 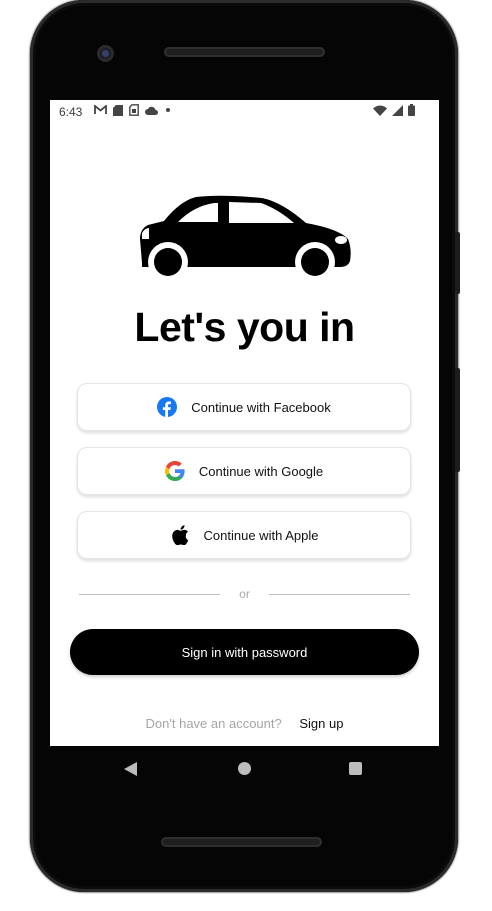 I want to click on divider-line-right, so click(x=339, y=594).